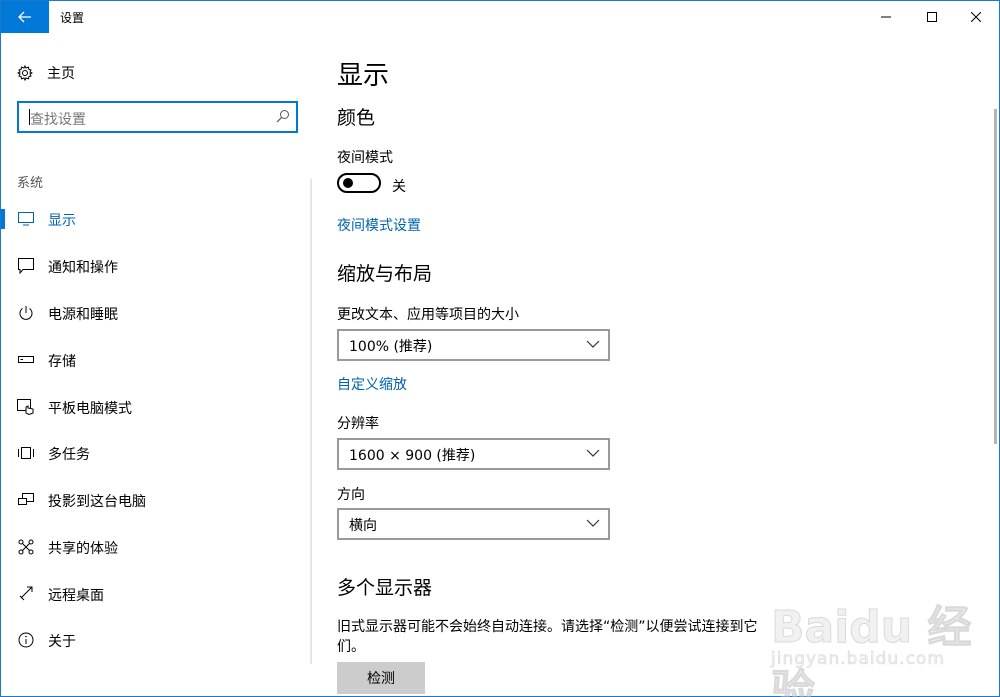 This screenshot has width=1000, height=697. What do you see at coordinates (359, 183) in the screenshot?
I see `night-mode-toggle` at bounding box center [359, 183].